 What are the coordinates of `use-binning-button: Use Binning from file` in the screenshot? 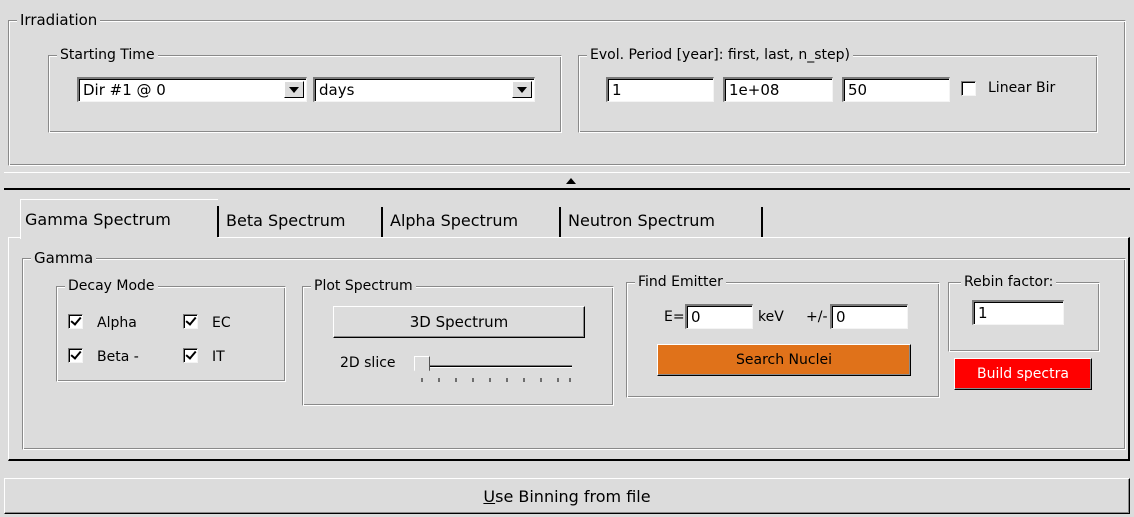 It's located at (567, 496).